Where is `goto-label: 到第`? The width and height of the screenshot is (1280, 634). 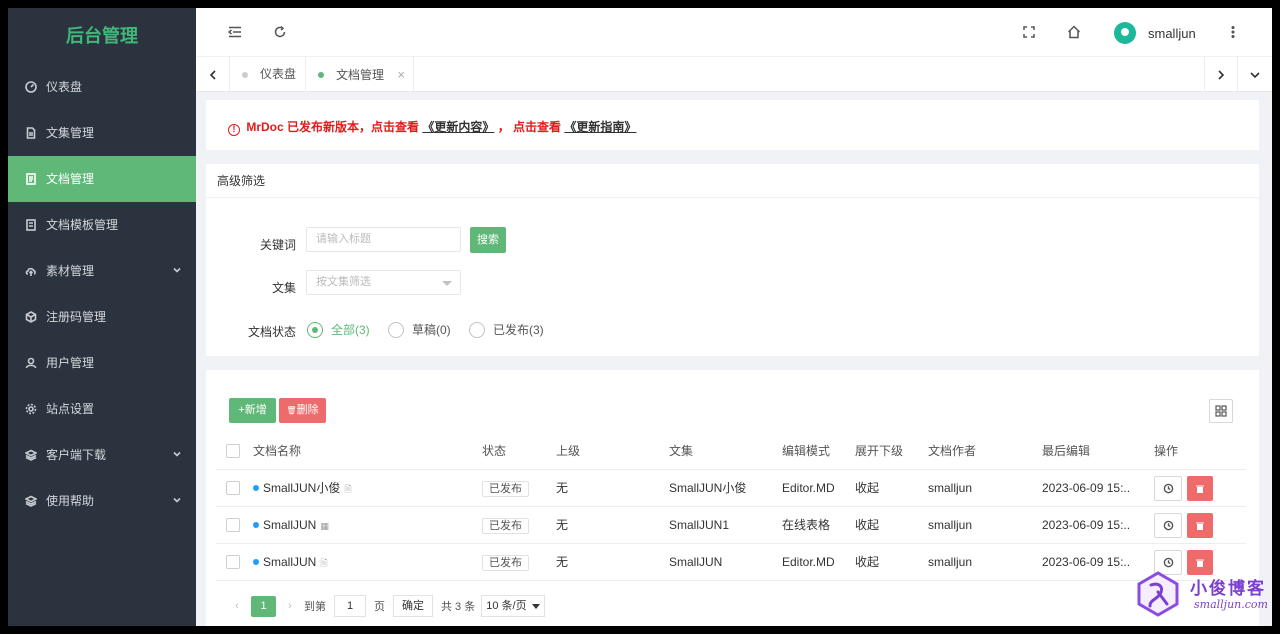
goto-label: 到第 is located at coordinates (315, 607).